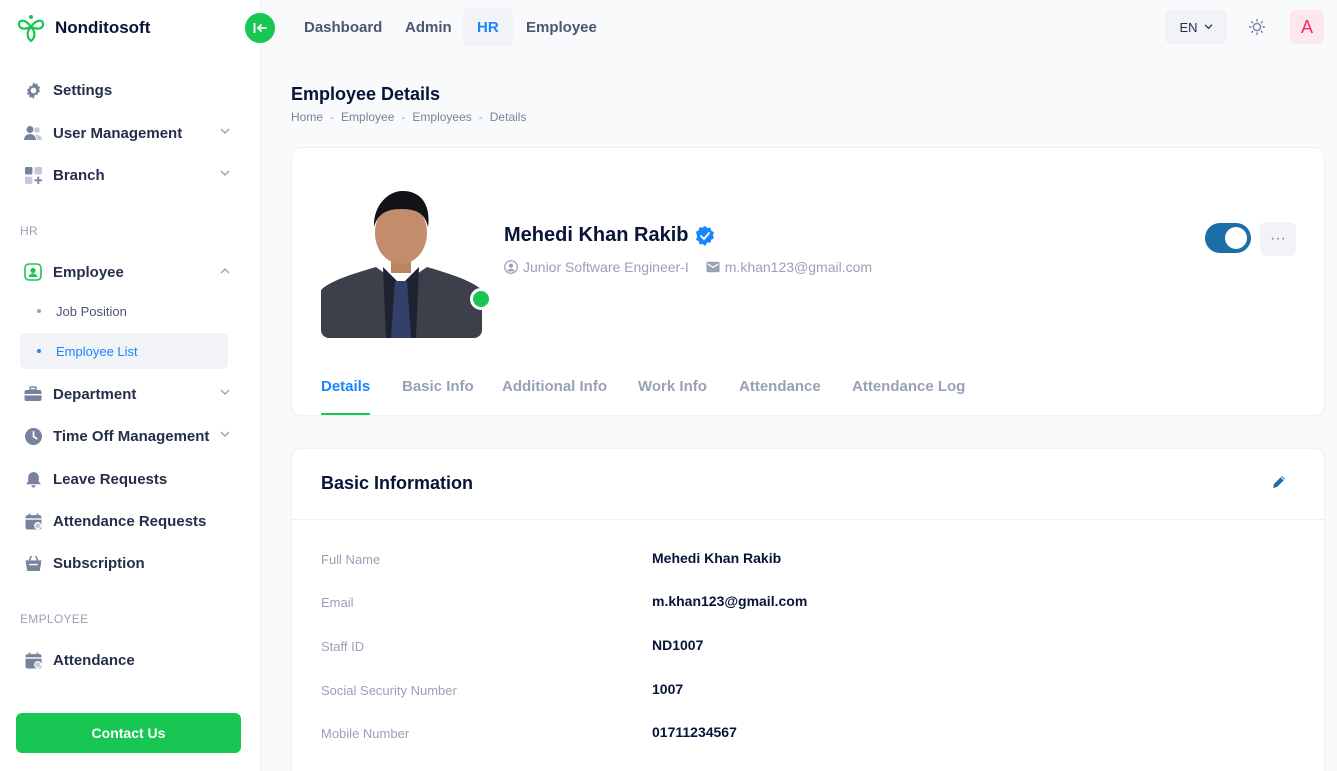 Image resolution: width=1337 pixels, height=771 pixels. What do you see at coordinates (95, 394) in the screenshot?
I see `sidebar-item-label: Department` at bounding box center [95, 394].